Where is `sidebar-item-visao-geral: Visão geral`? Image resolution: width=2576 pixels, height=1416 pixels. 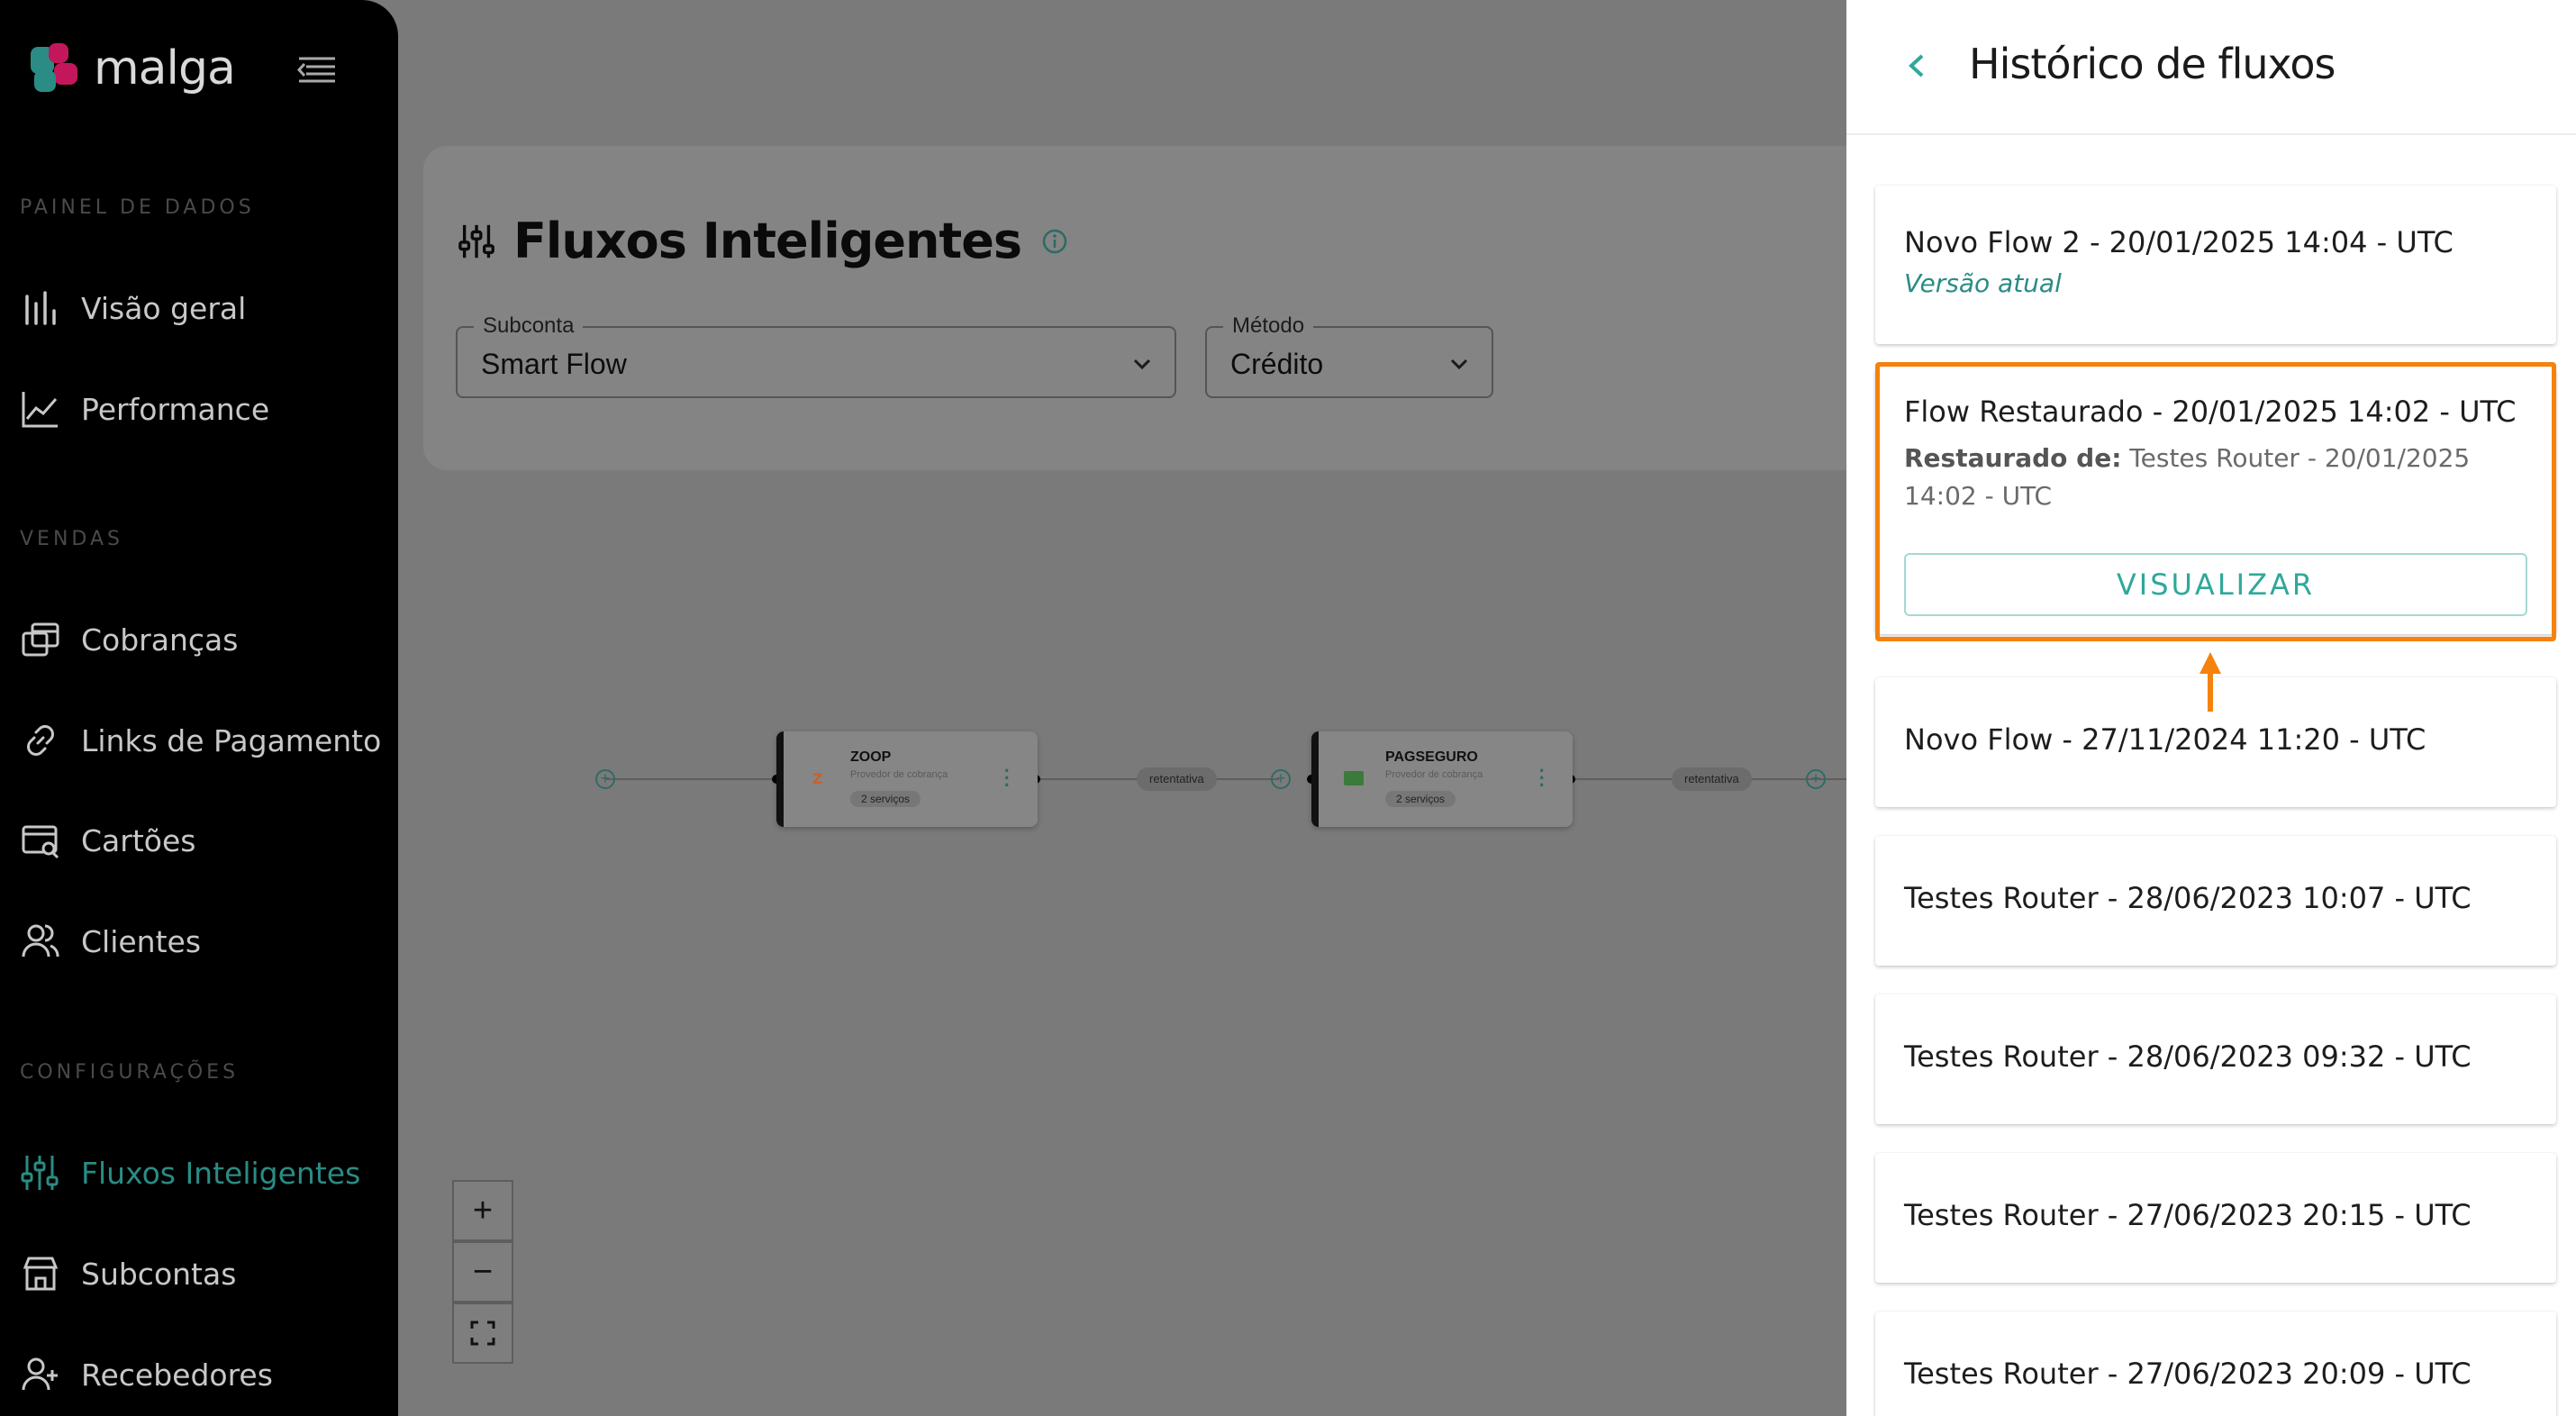 sidebar-item-visao-geral: Visão geral is located at coordinates (133, 308).